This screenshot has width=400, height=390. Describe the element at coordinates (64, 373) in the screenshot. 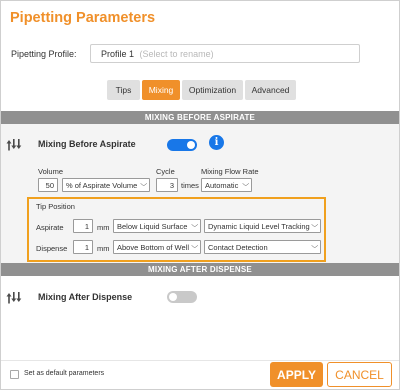

I see `default-parameters-label: Set as default parameters` at that location.